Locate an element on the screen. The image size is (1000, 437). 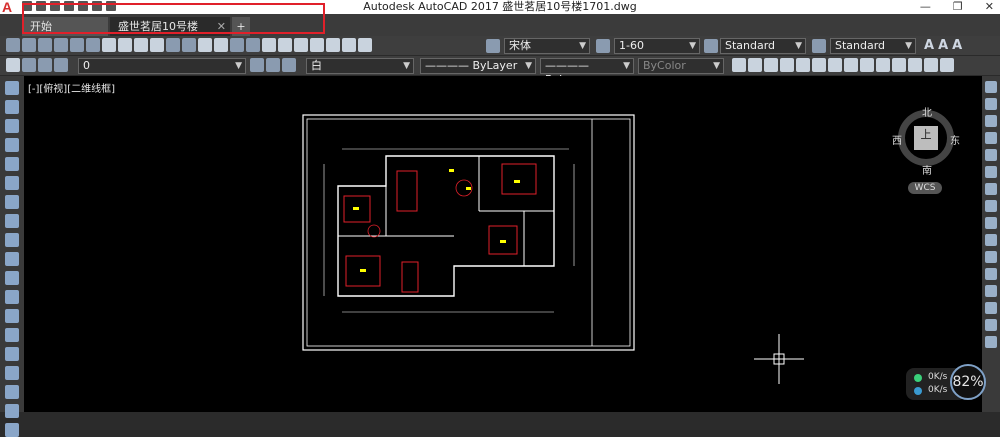
lock-icon is located at coordinates (61, 65).